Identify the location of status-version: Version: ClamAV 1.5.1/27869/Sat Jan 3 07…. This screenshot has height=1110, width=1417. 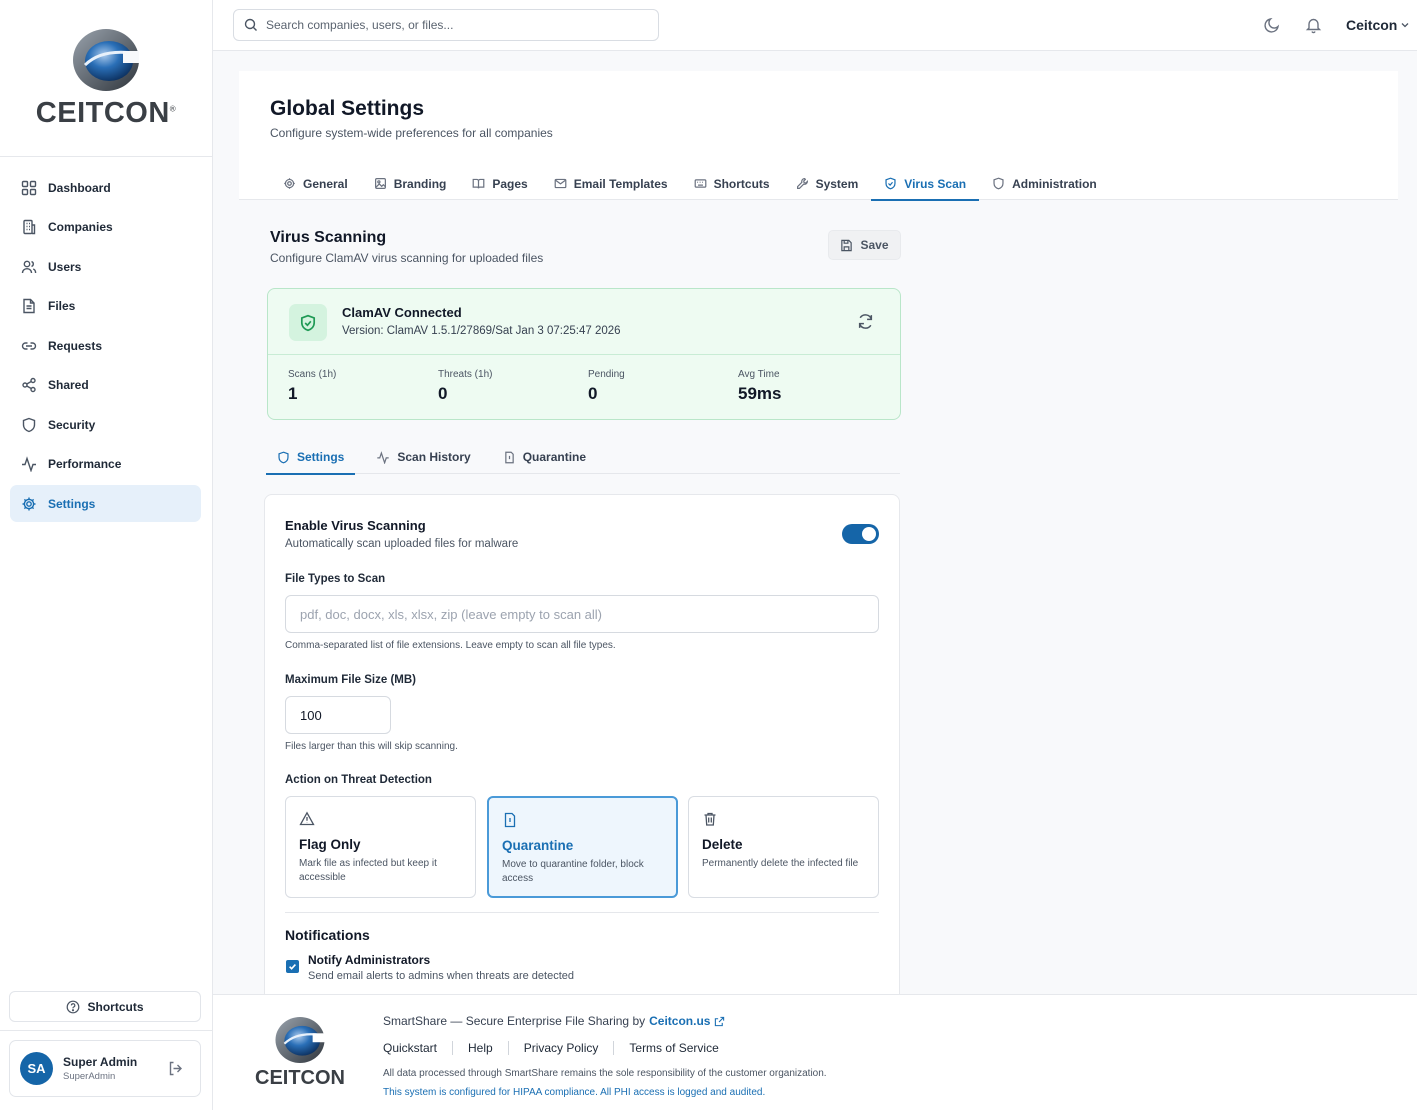
(481, 331).